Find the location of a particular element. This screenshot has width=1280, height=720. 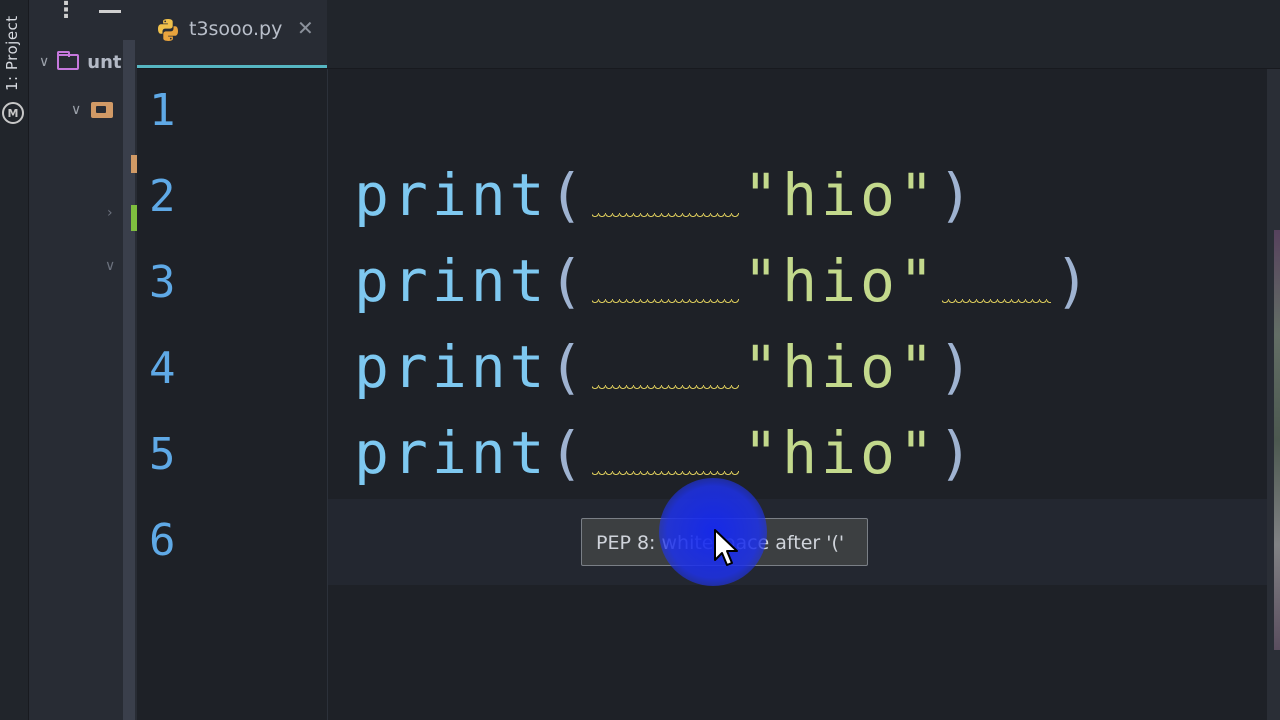

error-stripe is located at coordinates (1277, 440).